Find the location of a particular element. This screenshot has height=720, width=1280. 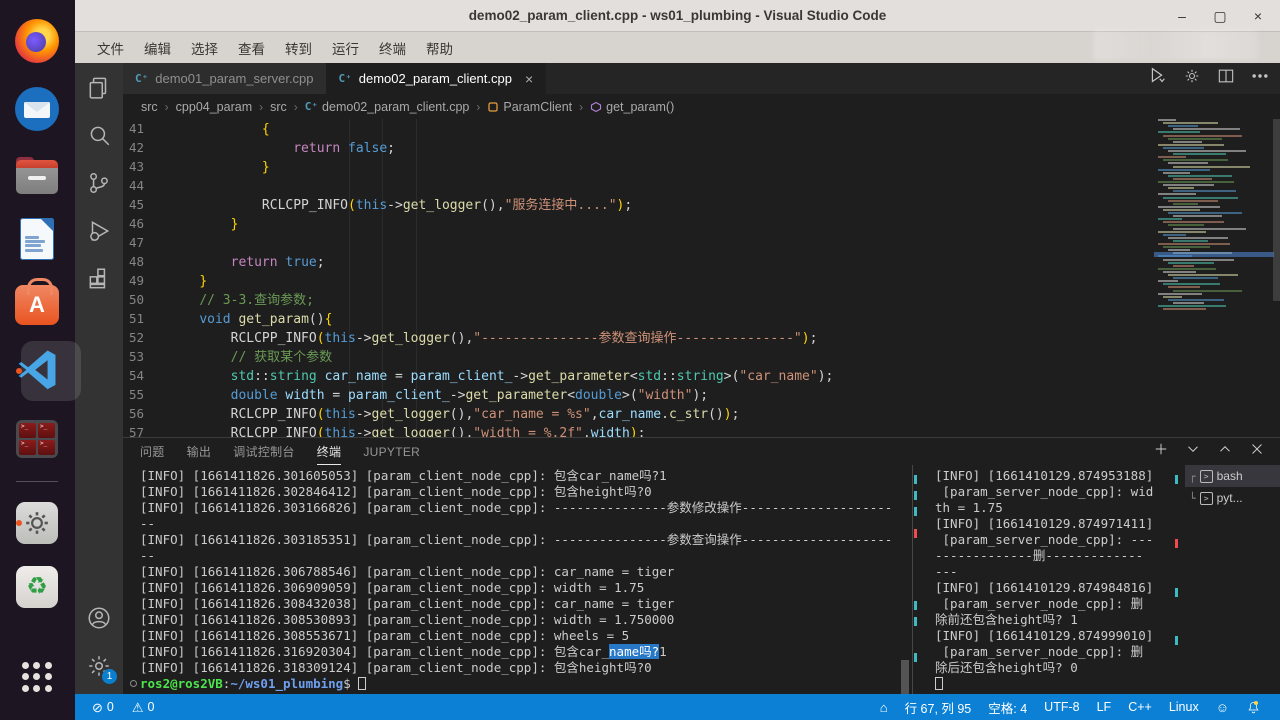

breadcrumb-item-demo02_param_client.cpp: C⁺ demo02_param_client.cpp is located at coordinates (387, 107).